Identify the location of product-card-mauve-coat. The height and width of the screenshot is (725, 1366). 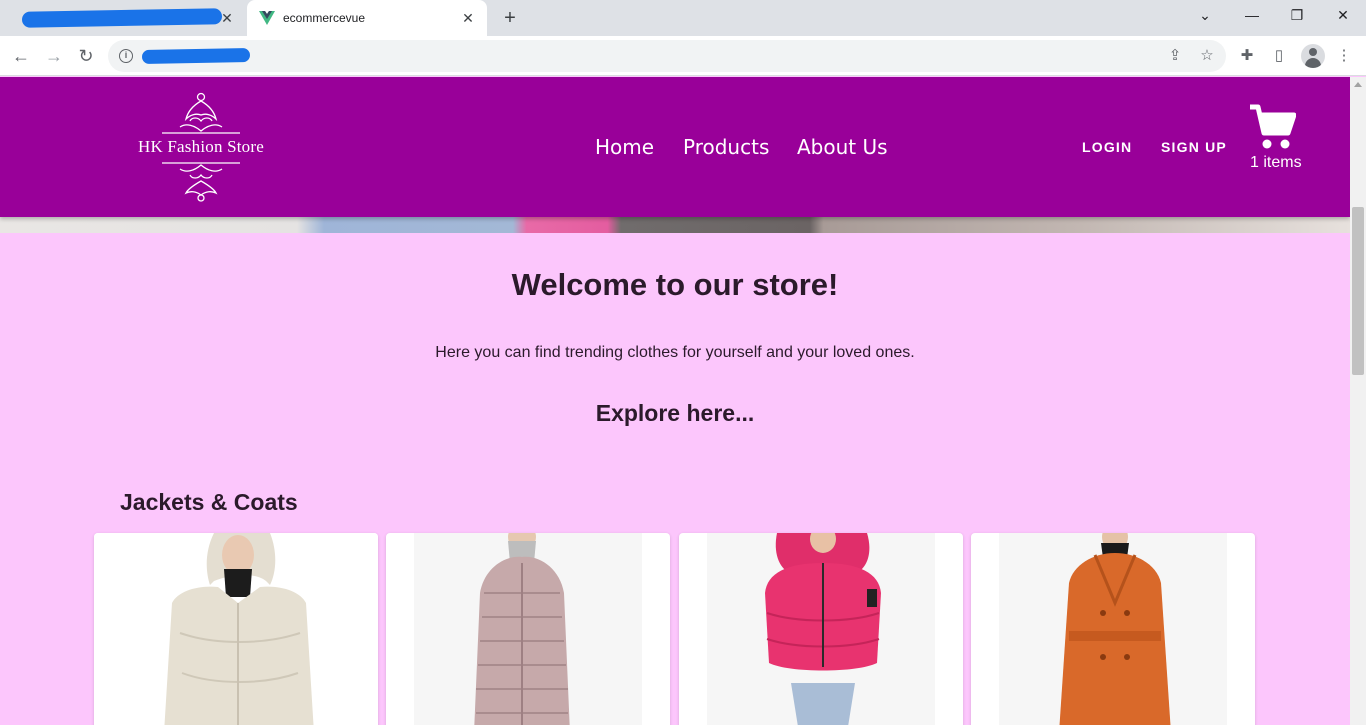
(528, 629).